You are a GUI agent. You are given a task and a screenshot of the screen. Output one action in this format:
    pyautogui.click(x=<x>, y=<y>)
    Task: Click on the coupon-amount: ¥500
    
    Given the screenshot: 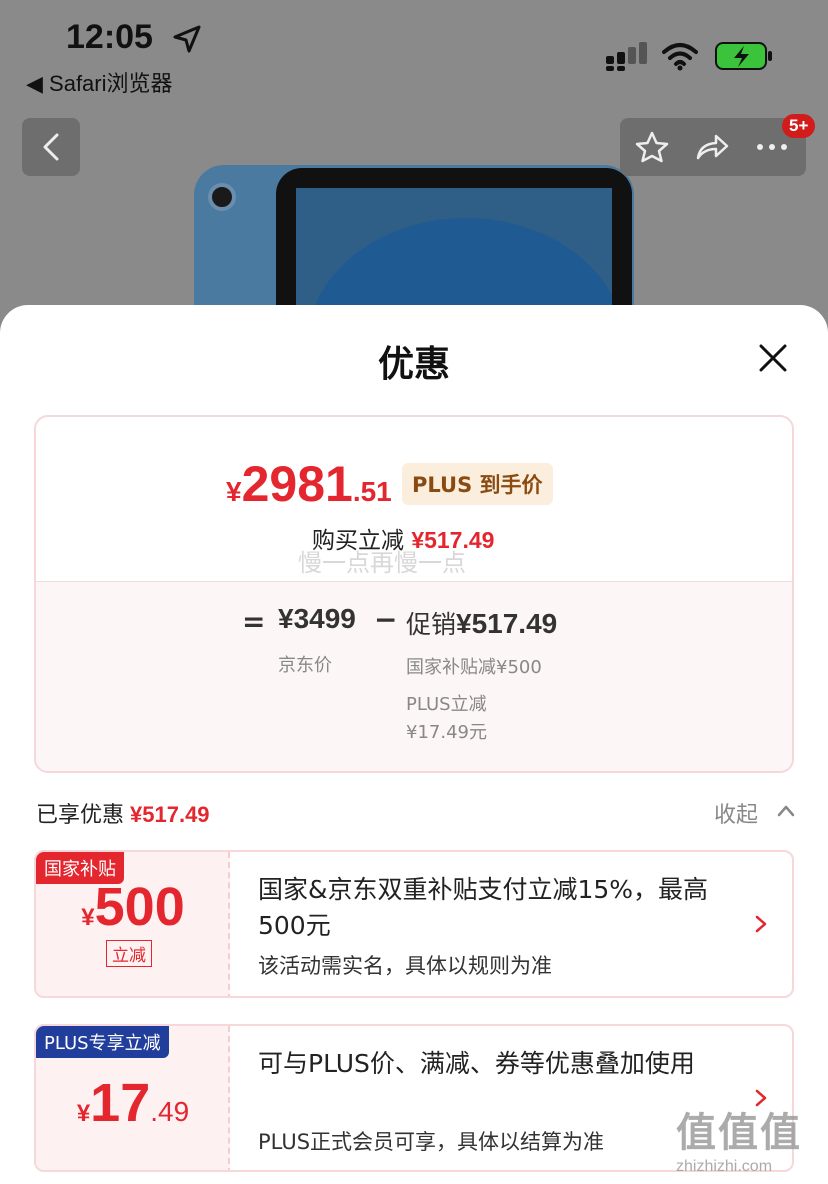 What is the action you would take?
    pyautogui.click(x=133, y=907)
    